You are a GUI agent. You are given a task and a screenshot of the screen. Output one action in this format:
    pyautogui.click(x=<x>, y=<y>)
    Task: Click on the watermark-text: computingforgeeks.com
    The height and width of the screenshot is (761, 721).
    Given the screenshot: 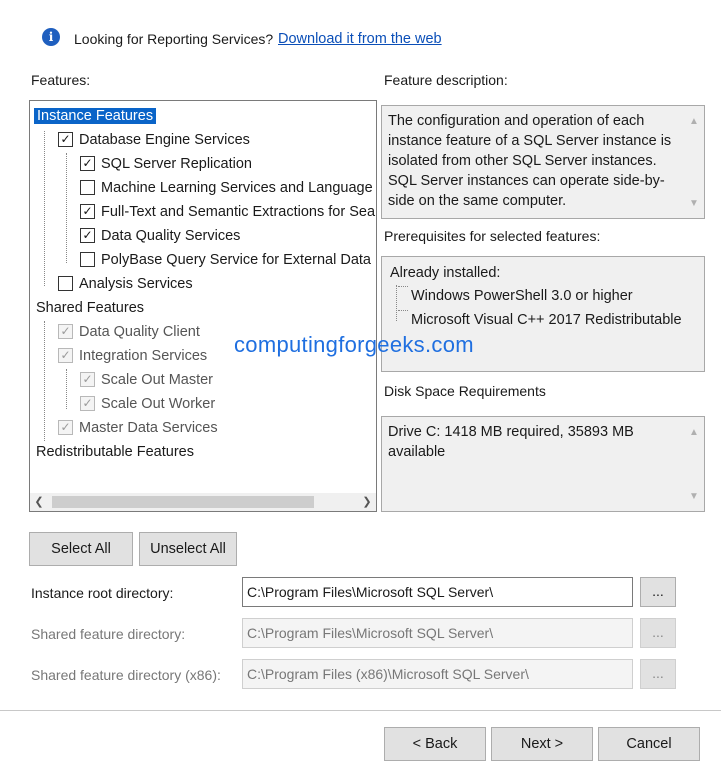 What is the action you would take?
    pyautogui.click(x=354, y=344)
    